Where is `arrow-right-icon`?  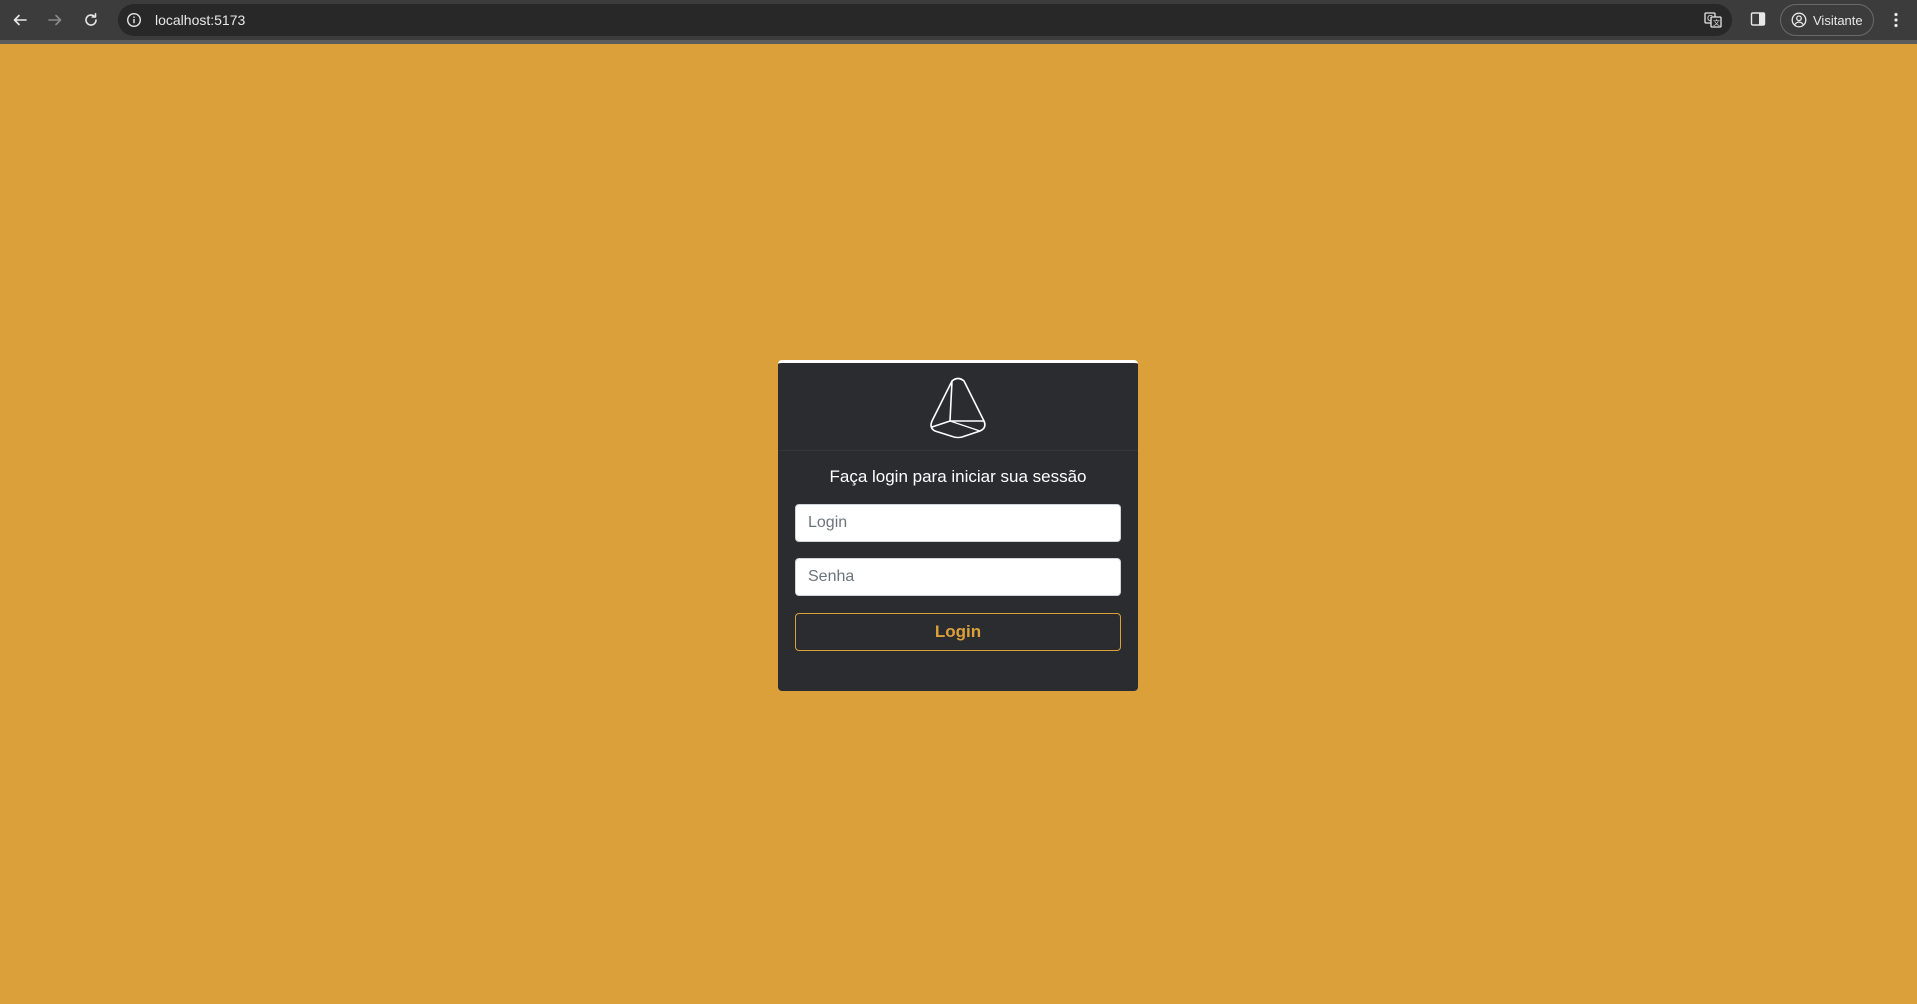 arrow-right-icon is located at coordinates (55, 20).